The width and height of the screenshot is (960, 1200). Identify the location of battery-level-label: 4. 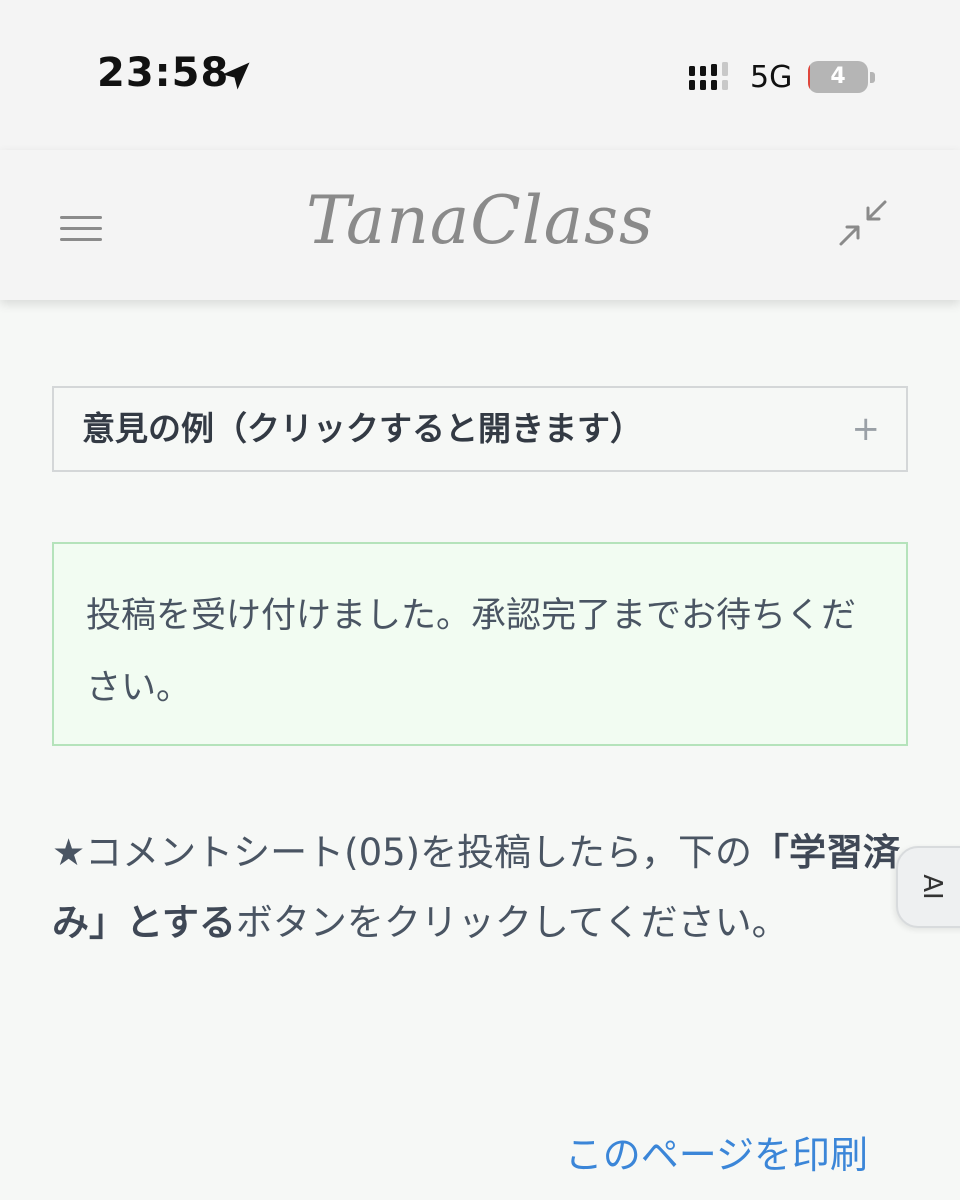
(838, 76).